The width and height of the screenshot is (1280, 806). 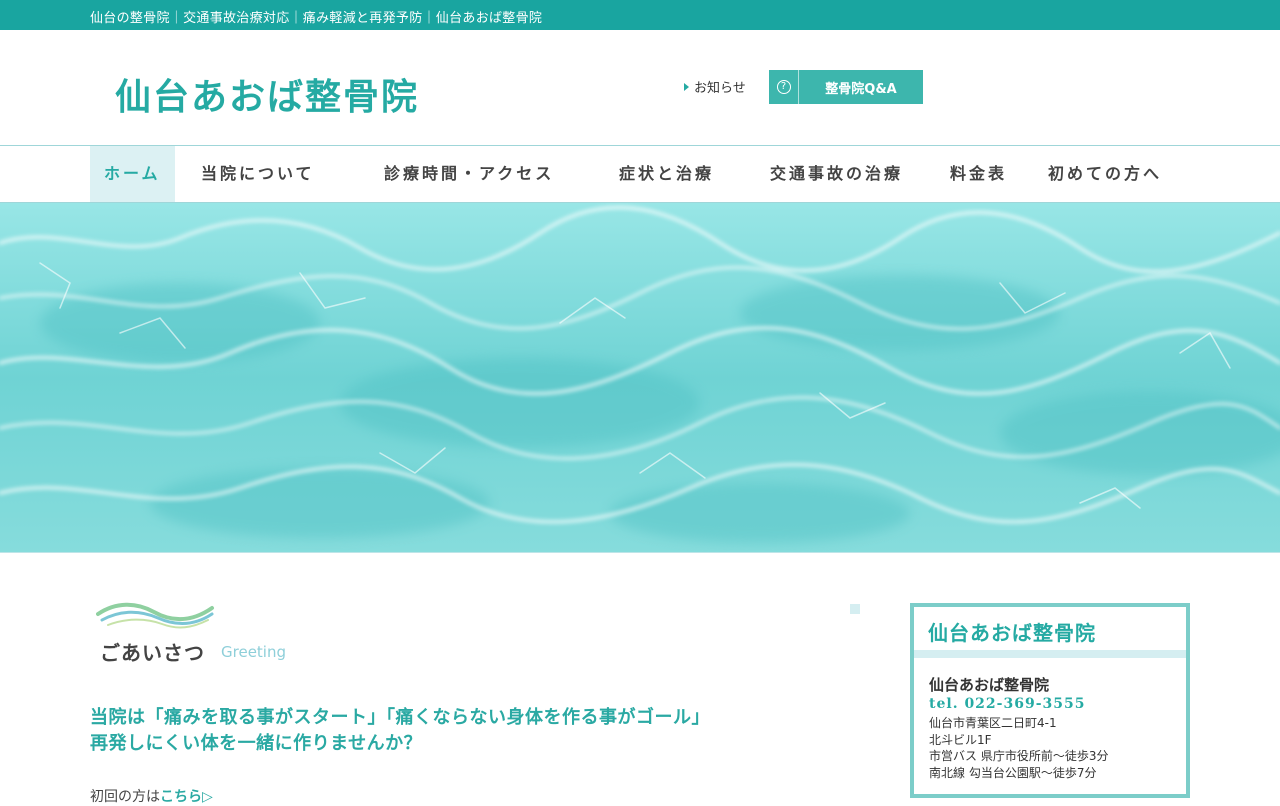 What do you see at coordinates (960, 739) in the screenshot?
I see `clinic-address-line: 北斗ビル1F` at bounding box center [960, 739].